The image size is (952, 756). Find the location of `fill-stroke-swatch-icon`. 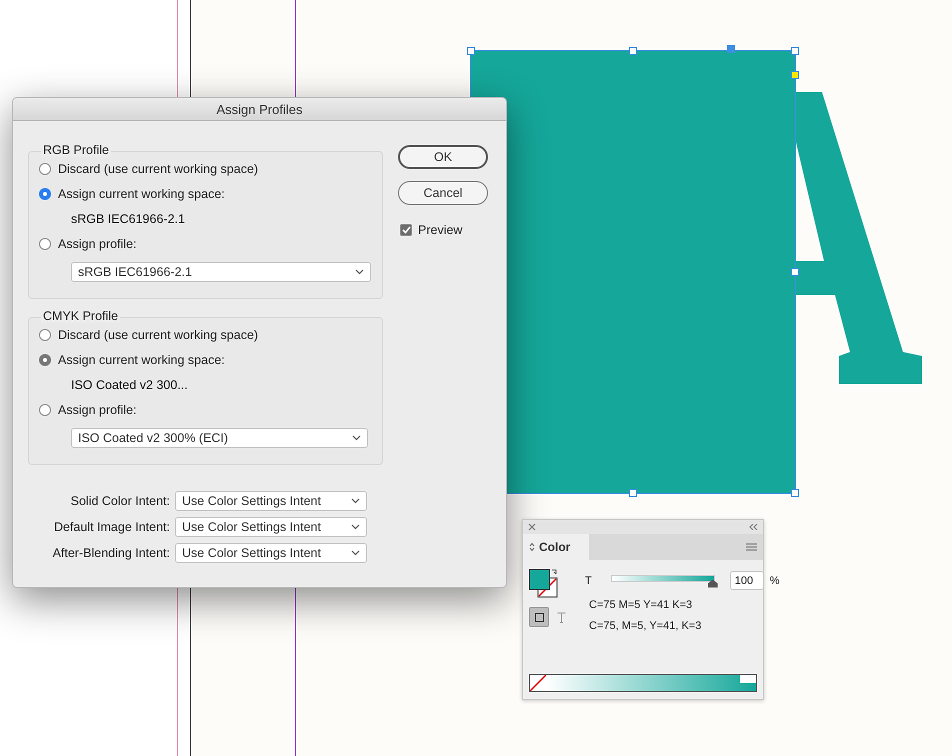

fill-stroke-swatch-icon is located at coordinates (544, 584).